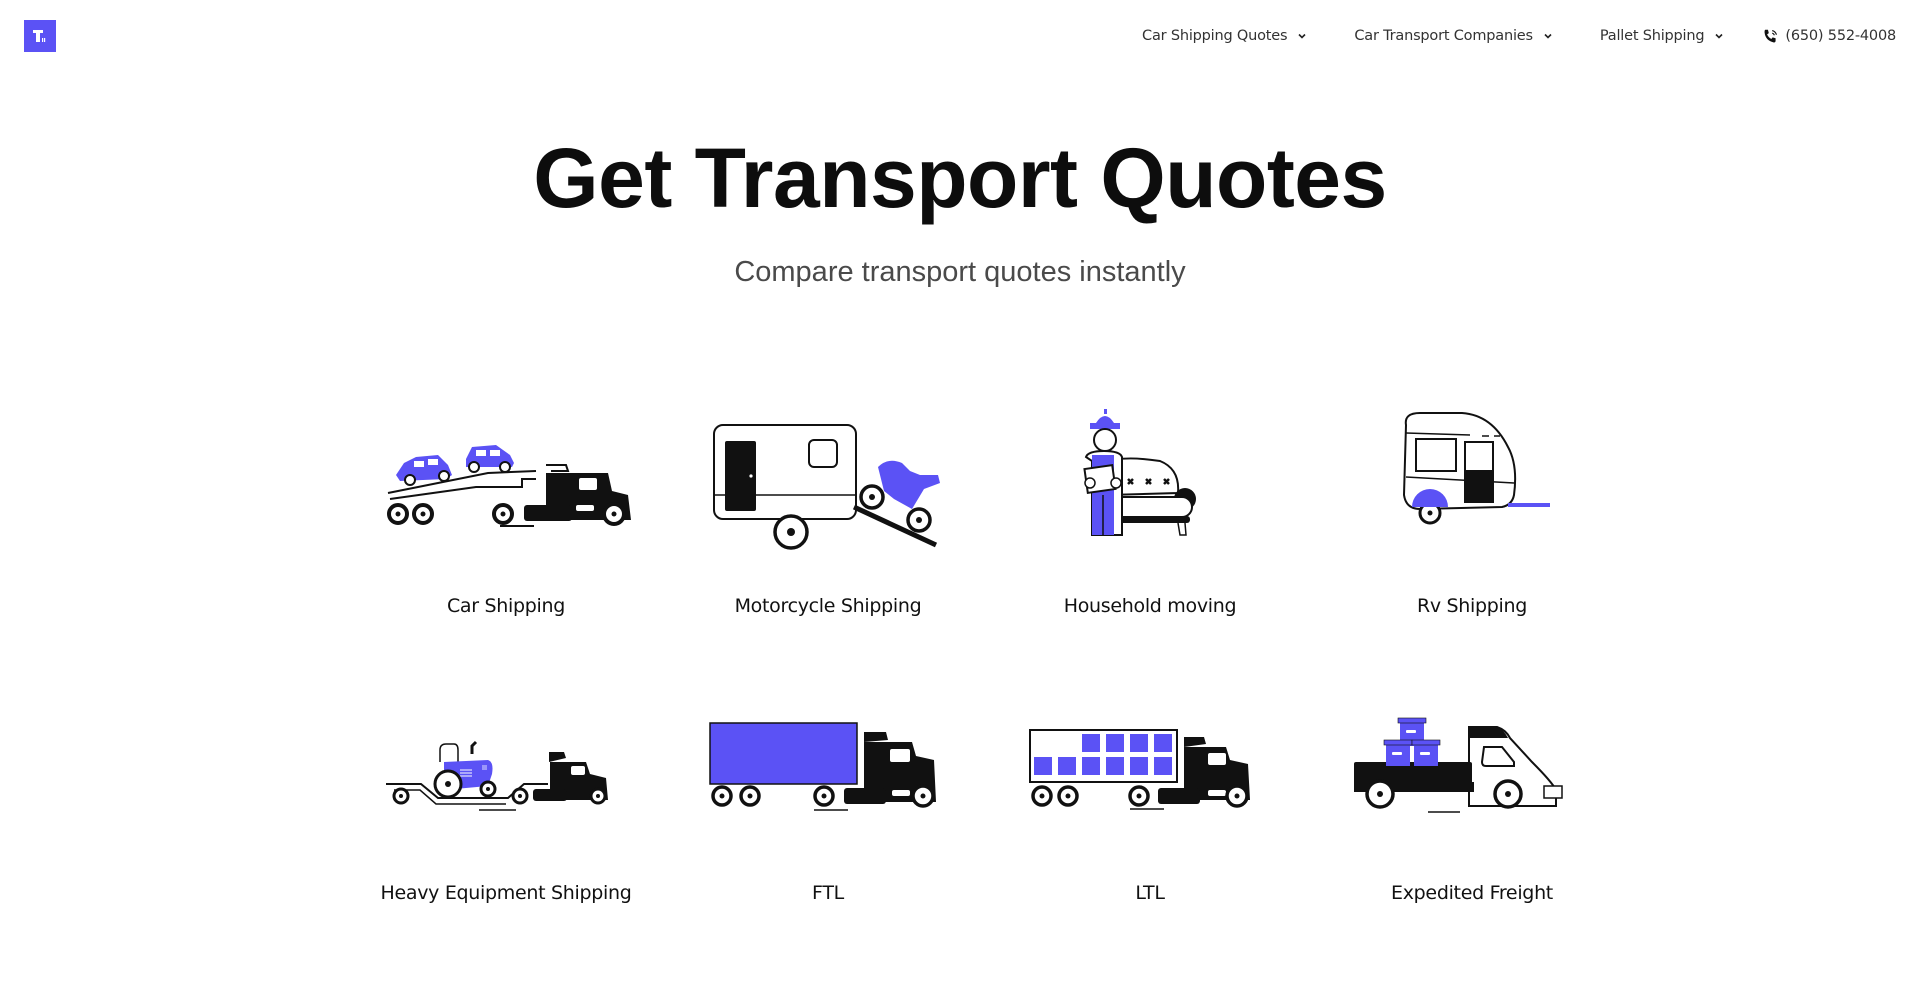  I want to click on service-card-ltl: LTL, so click(1150, 825).